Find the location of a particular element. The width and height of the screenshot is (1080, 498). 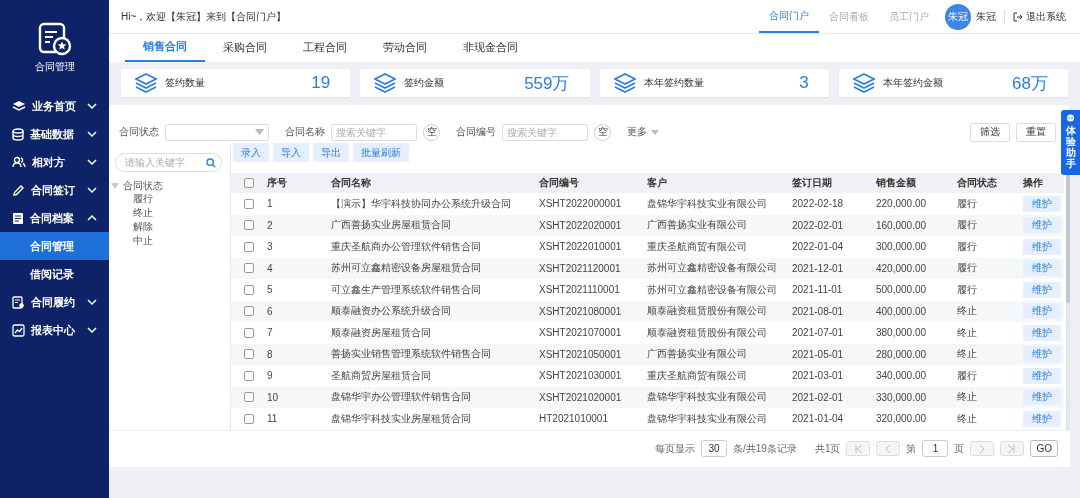

menu-item: 合同档案 is located at coordinates (54, 218).